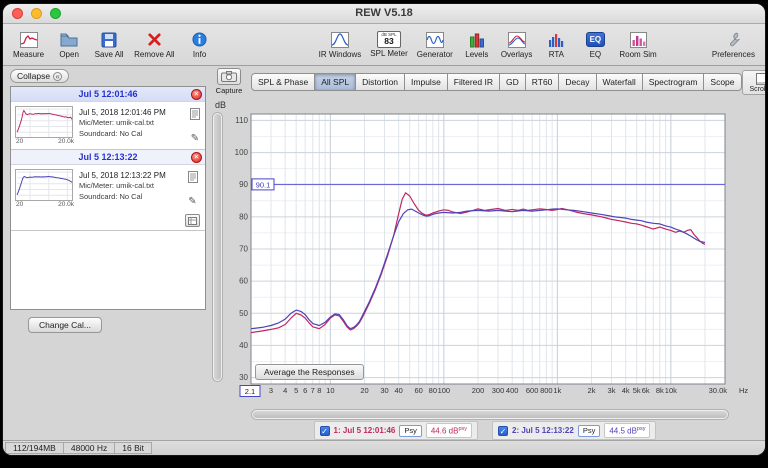  I want to click on delete-measurement-1-button, so click(196, 94).